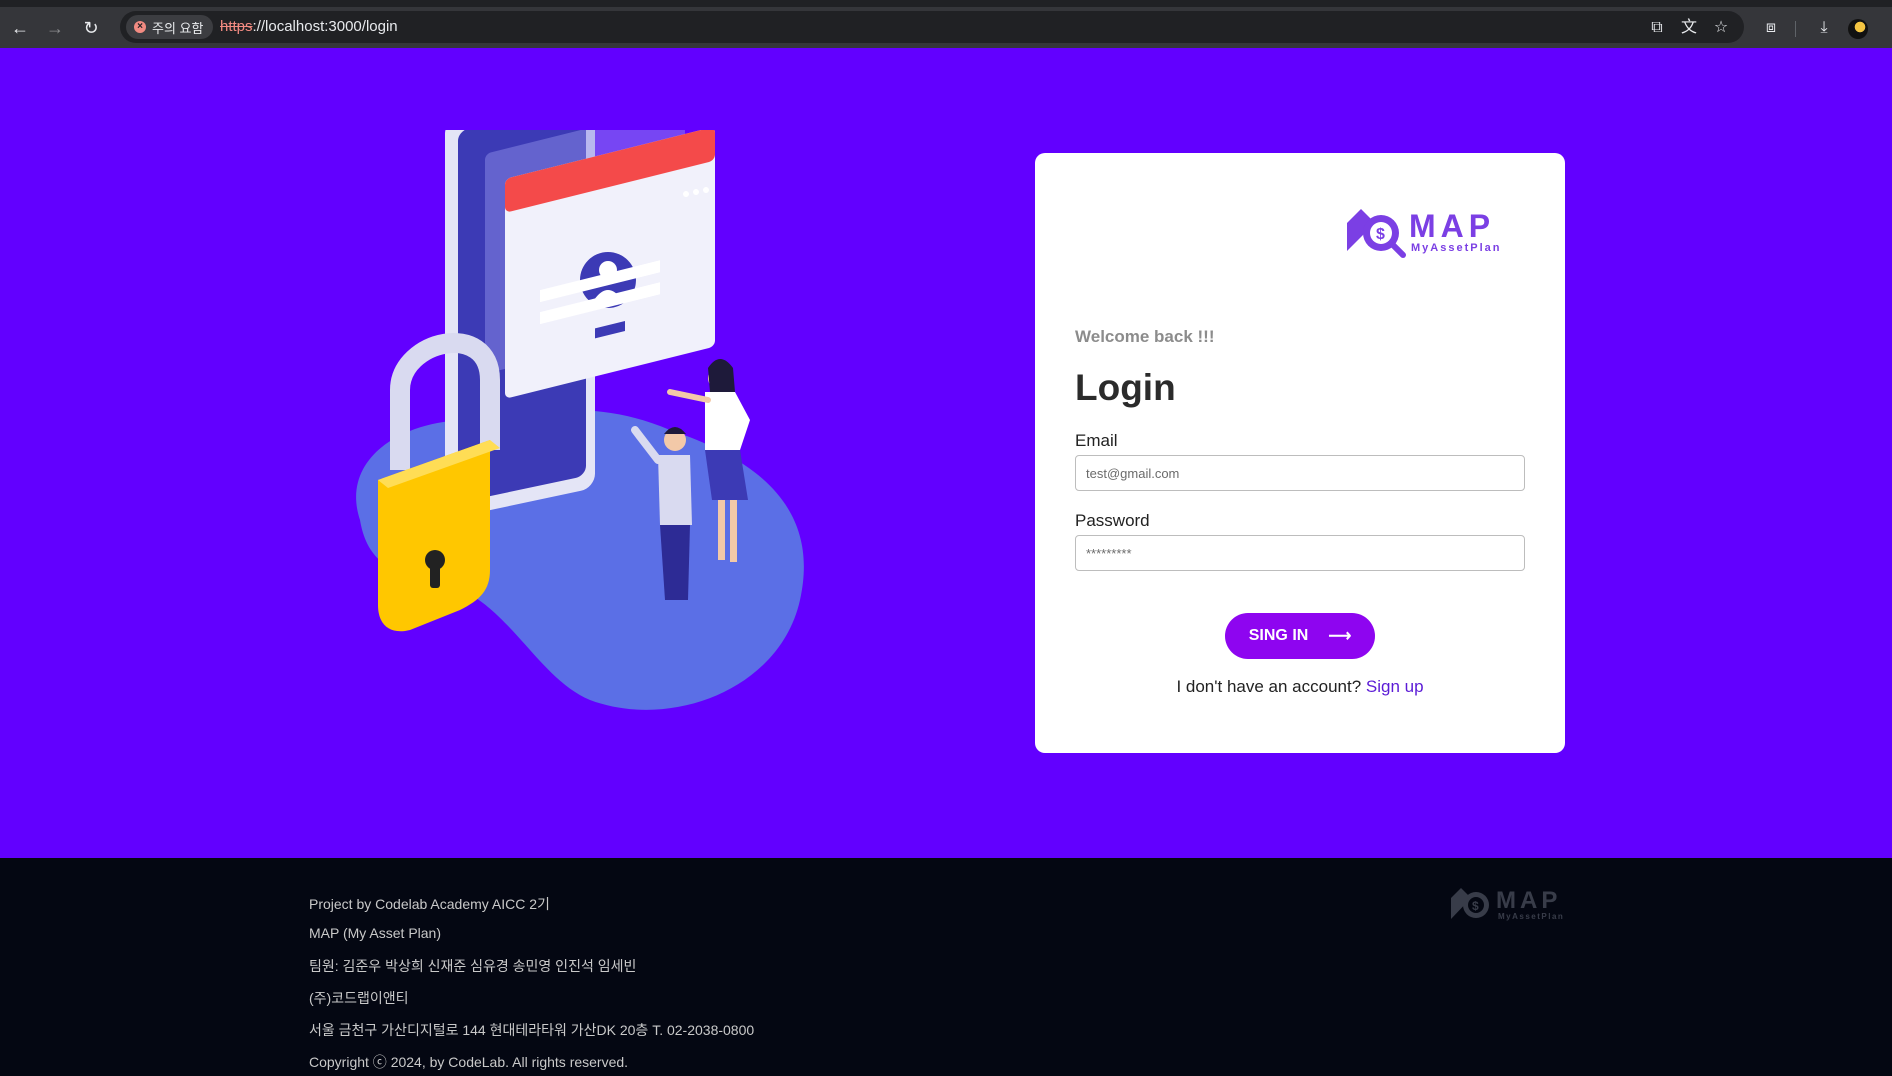 This screenshot has height=1076, width=1892. I want to click on security-warning-chip: × 주의 요함, so click(170, 27).